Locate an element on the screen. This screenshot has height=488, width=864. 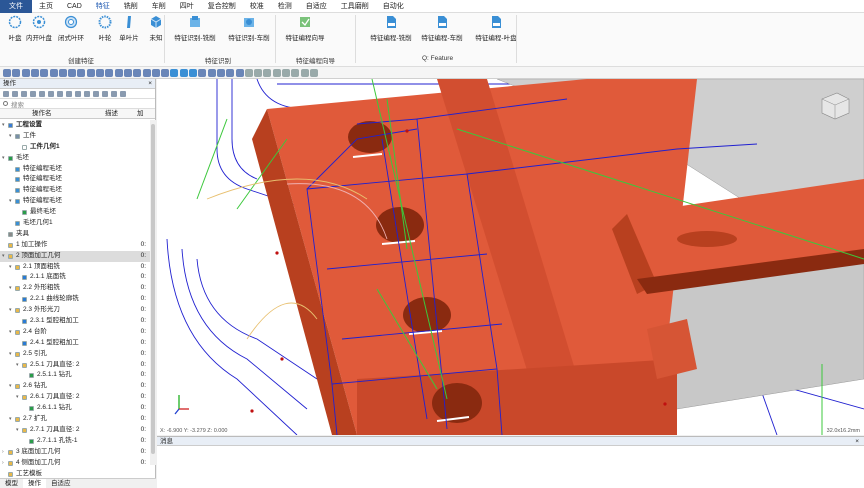
tree-item: ▾ 2.2 外形粗铣 0: is located at coordinates (75, 288).